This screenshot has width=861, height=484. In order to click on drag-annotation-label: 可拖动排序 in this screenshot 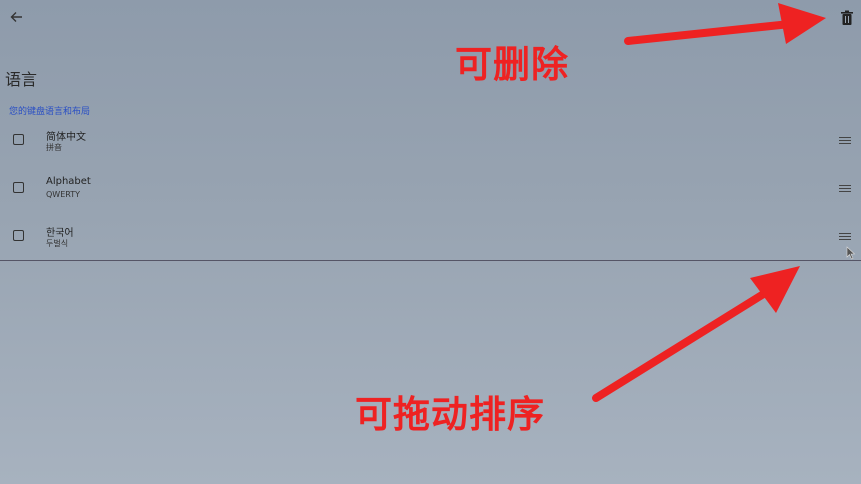, I will do `click(450, 414)`.